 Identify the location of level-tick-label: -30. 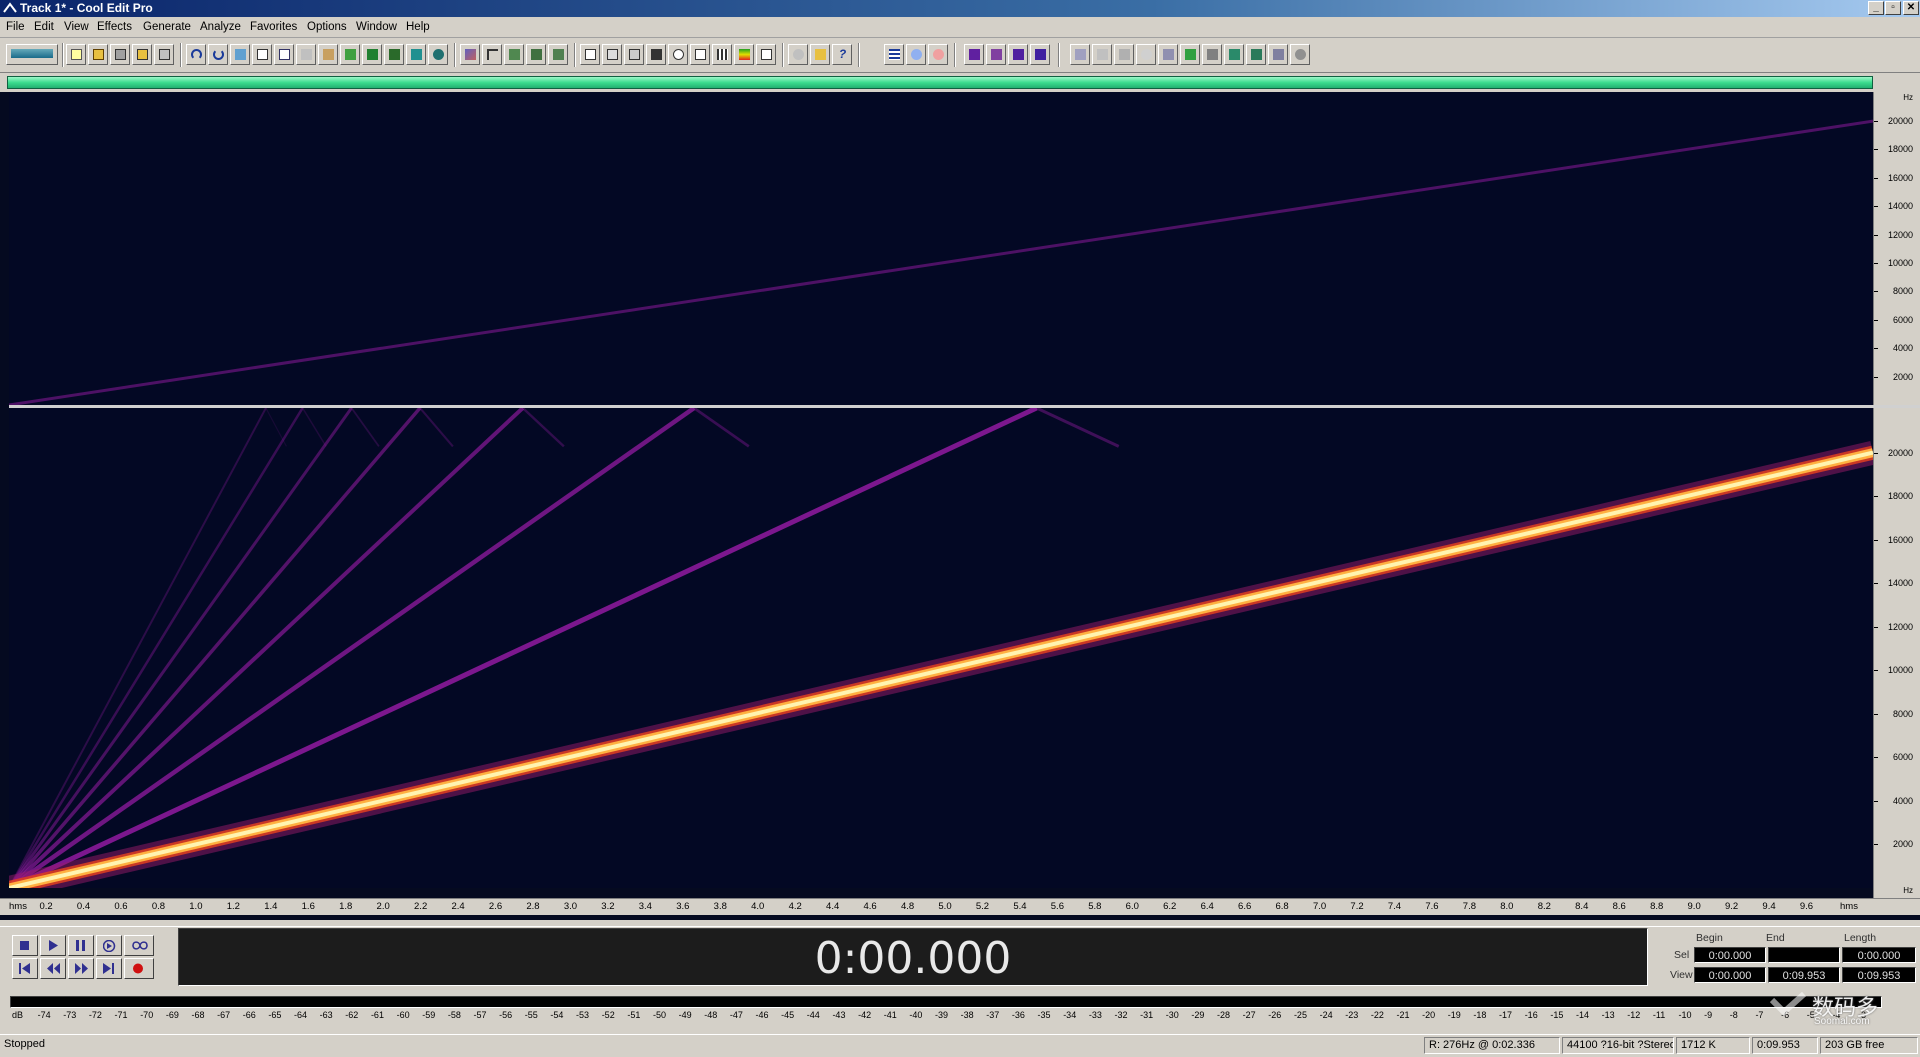
(1172, 1015).